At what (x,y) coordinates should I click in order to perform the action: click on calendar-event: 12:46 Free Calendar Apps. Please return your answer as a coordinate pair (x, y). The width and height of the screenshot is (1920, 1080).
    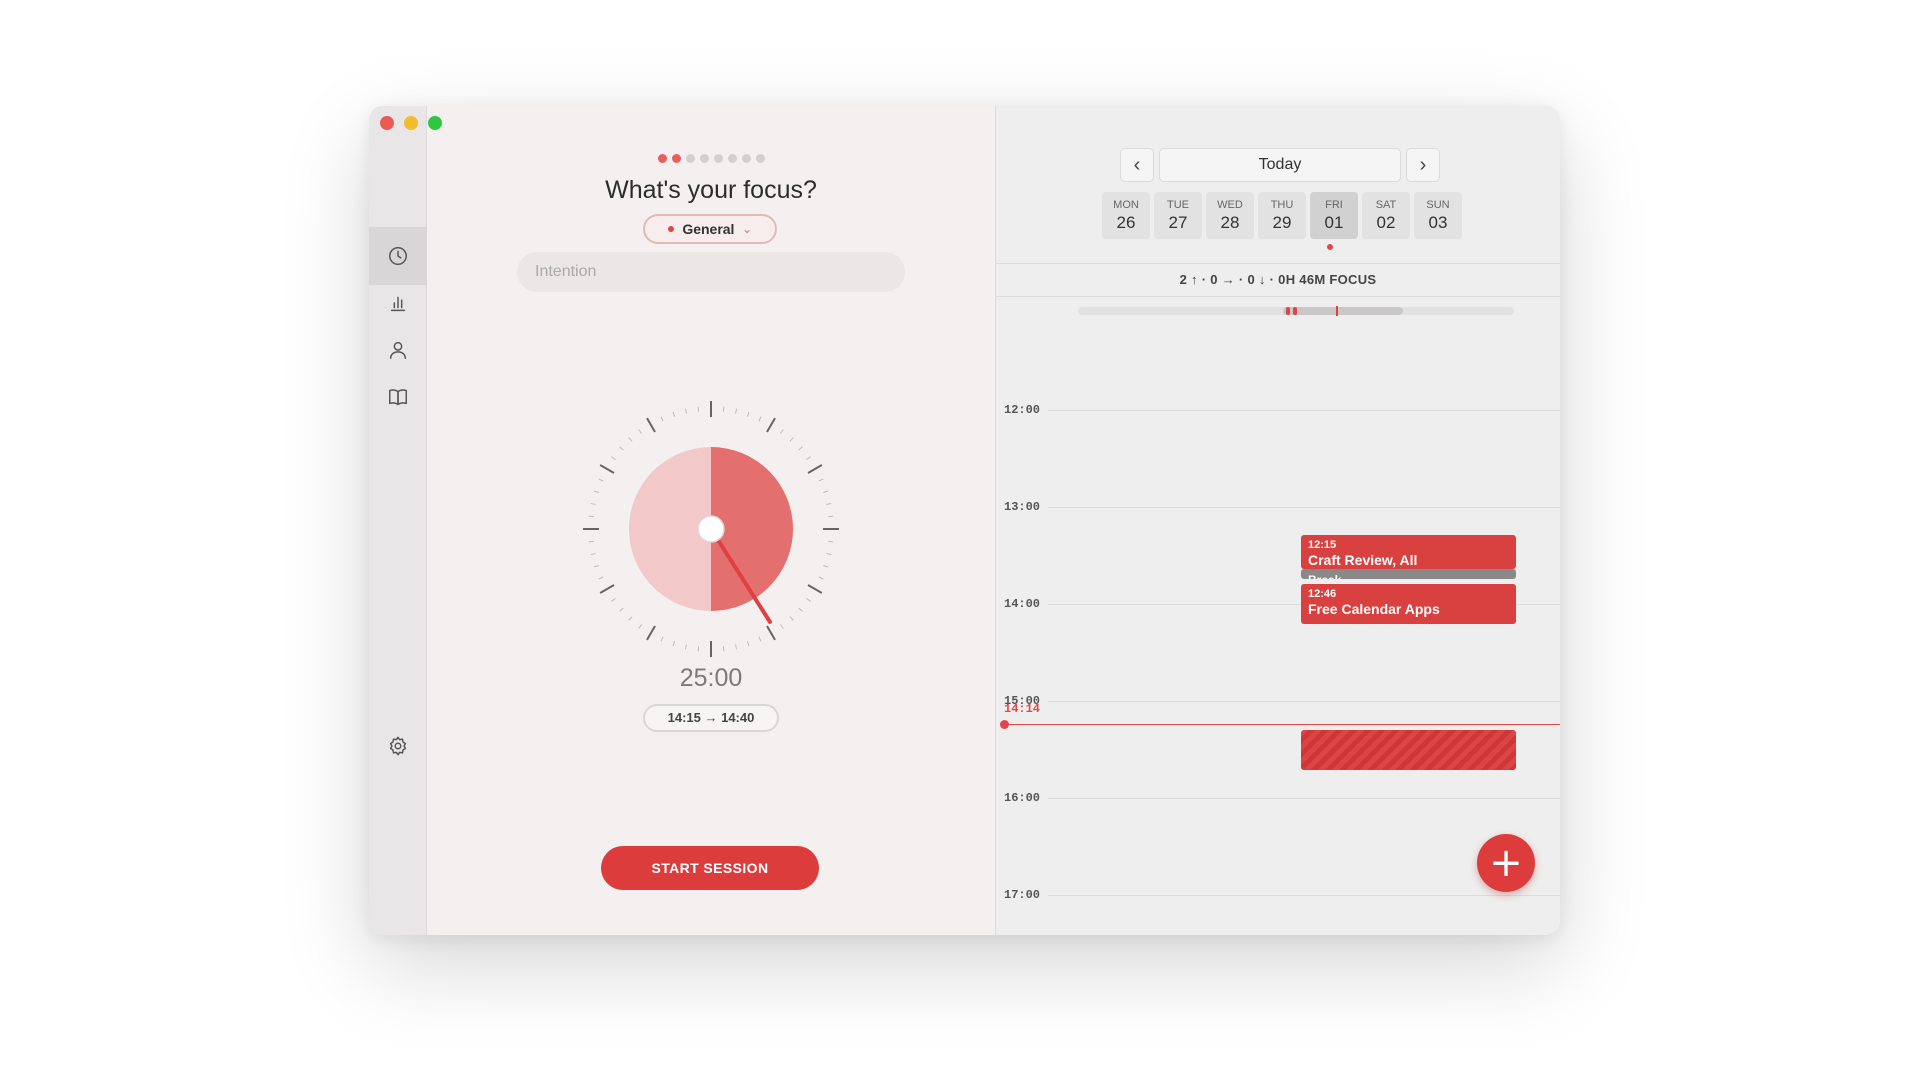
    Looking at the image, I should click on (1408, 604).